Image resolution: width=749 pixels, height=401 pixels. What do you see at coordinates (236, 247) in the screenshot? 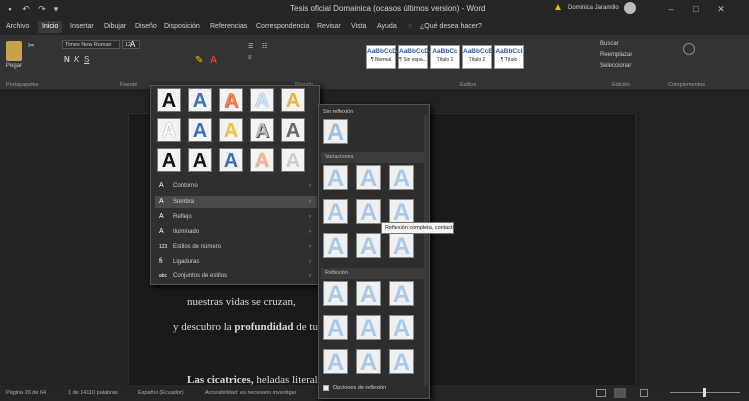
I see `menu-item-number-styles: 123 Estilos de número ›` at bounding box center [236, 247].